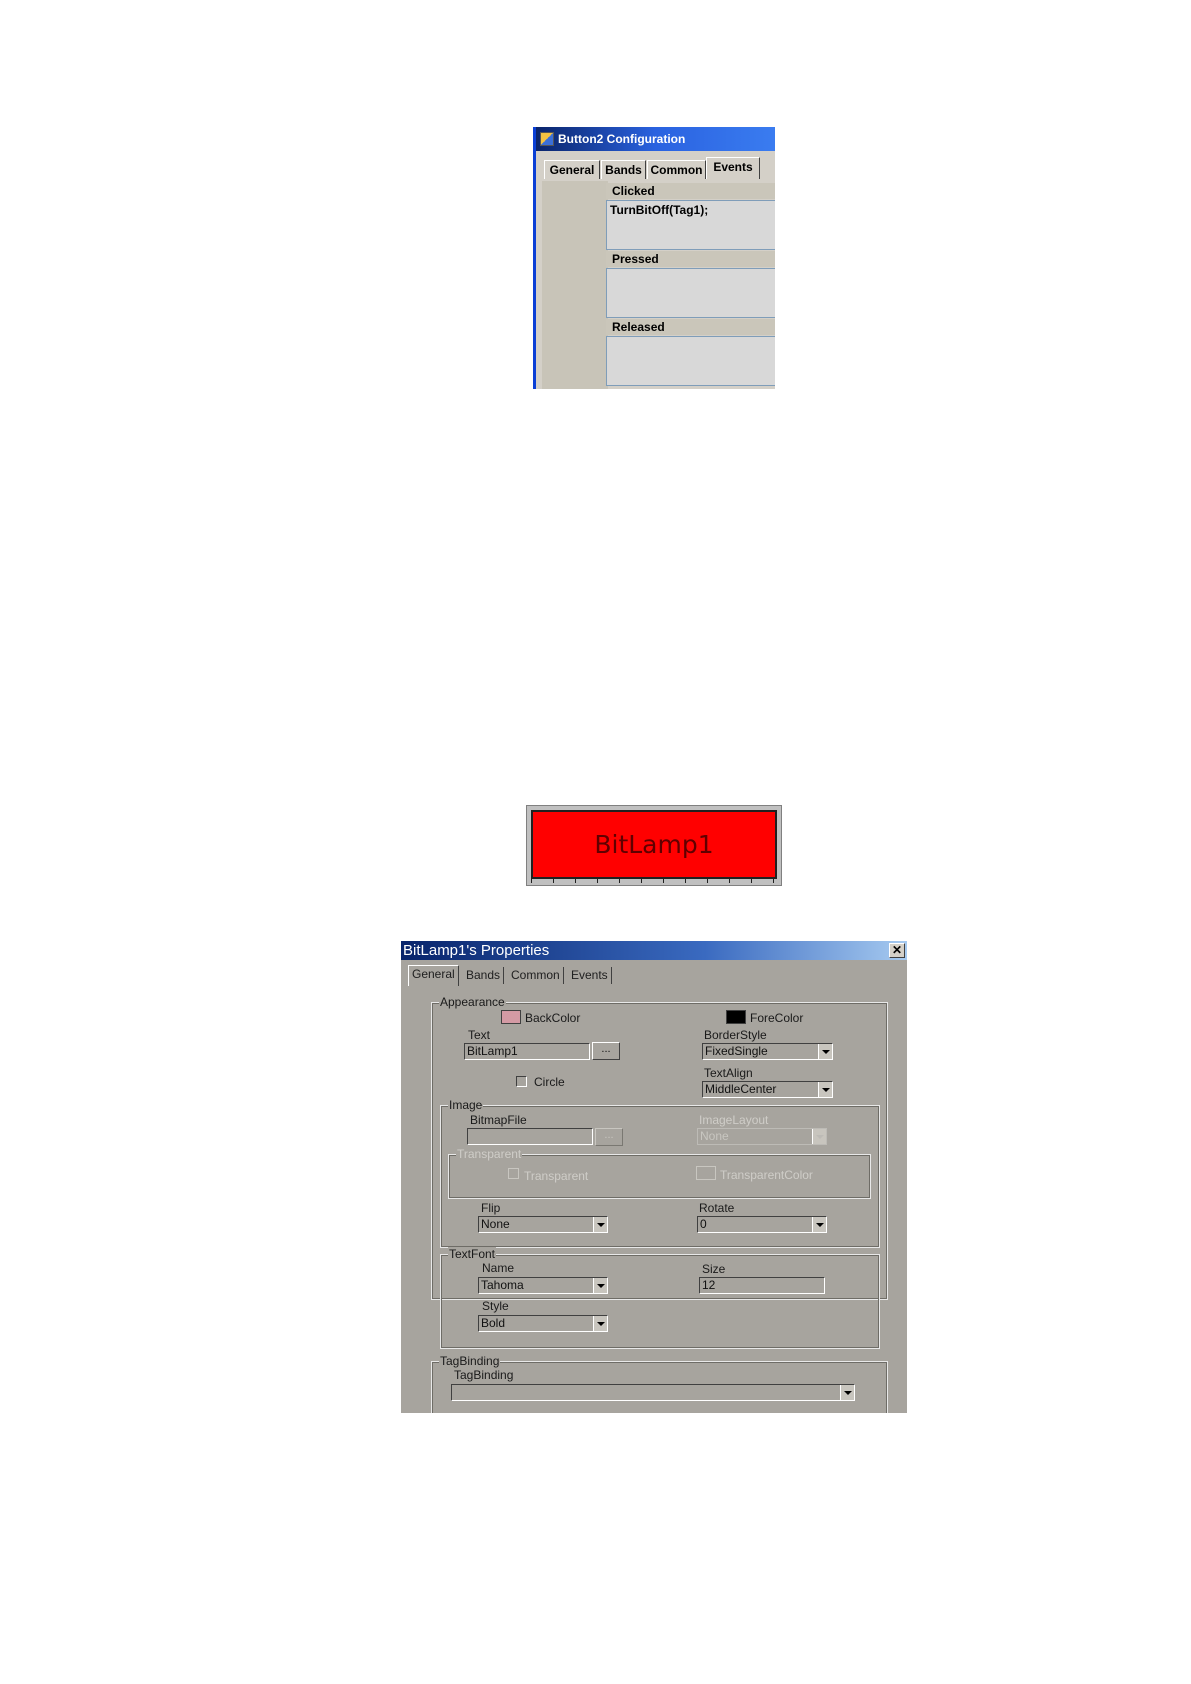 The width and height of the screenshot is (1191, 1684). I want to click on tag-binding-legend: TagBinding, so click(470, 1361).